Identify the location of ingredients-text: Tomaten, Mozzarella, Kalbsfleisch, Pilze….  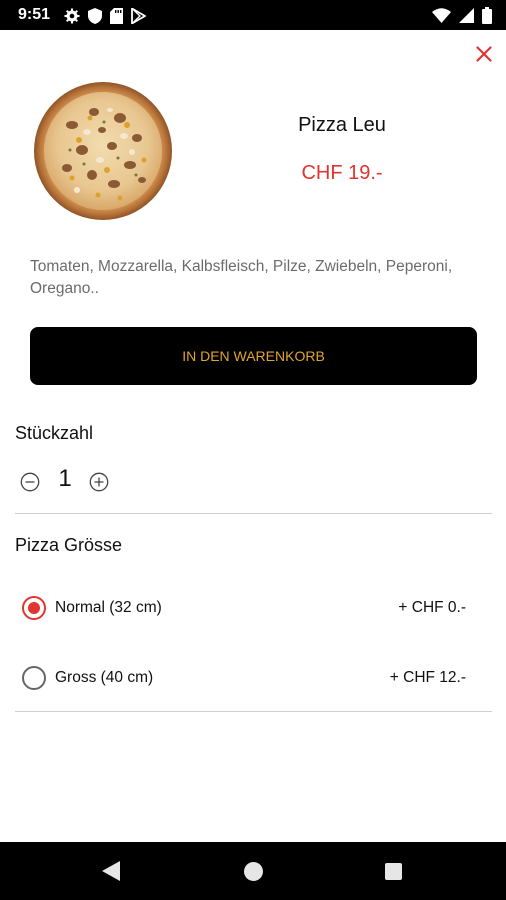
(241, 277).